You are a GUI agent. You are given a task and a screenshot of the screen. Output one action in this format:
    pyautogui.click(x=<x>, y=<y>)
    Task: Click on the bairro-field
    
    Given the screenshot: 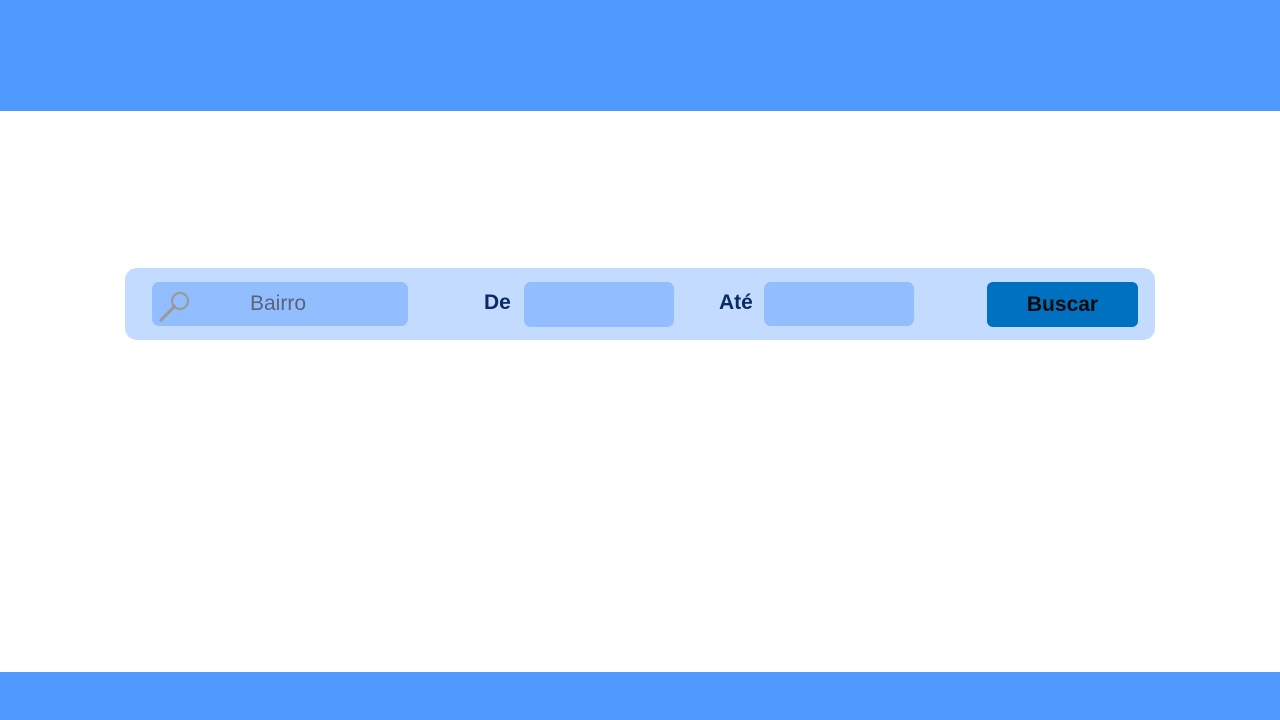 What is the action you would take?
    pyautogui.click(x=280, y=304)
    